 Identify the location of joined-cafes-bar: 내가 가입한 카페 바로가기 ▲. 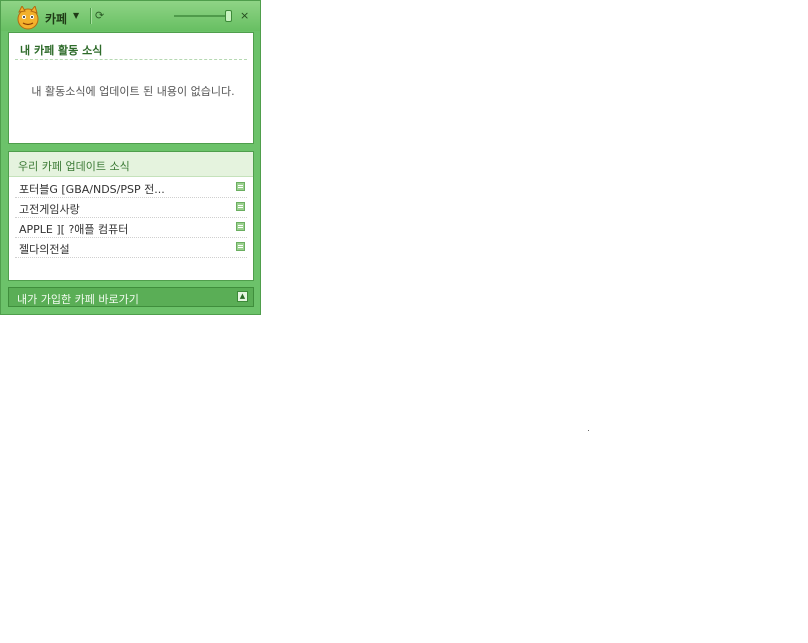
(131, 297).